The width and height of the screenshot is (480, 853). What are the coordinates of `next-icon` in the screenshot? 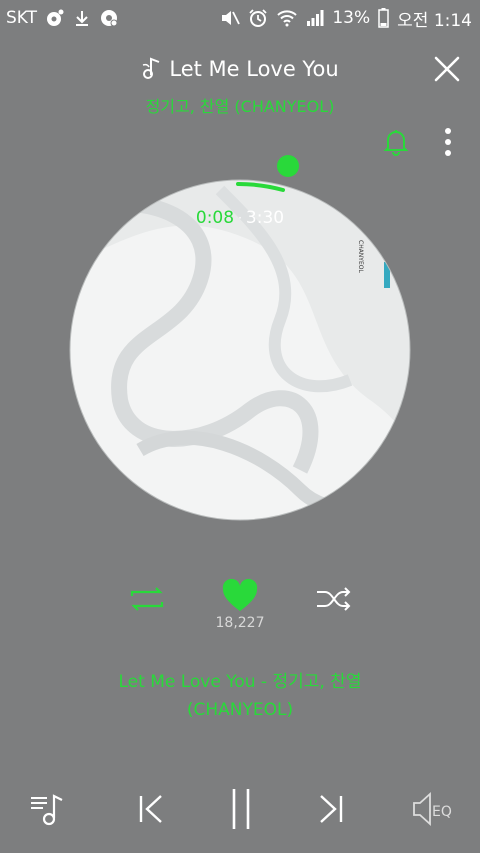 It's located at (331, 809).